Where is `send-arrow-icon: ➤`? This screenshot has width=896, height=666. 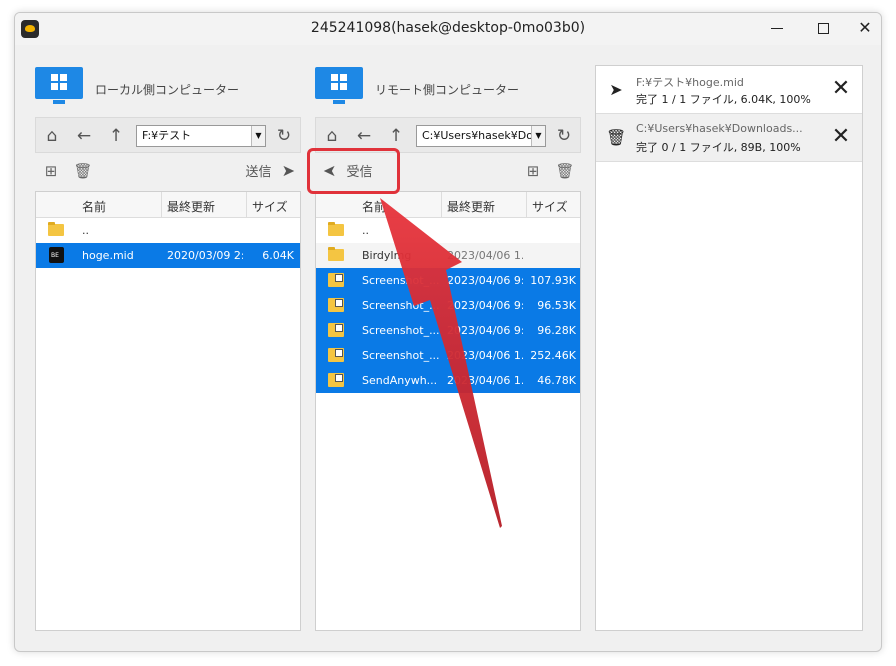 send-arrow-icon: ➤ is located at coordinates (288, 170).